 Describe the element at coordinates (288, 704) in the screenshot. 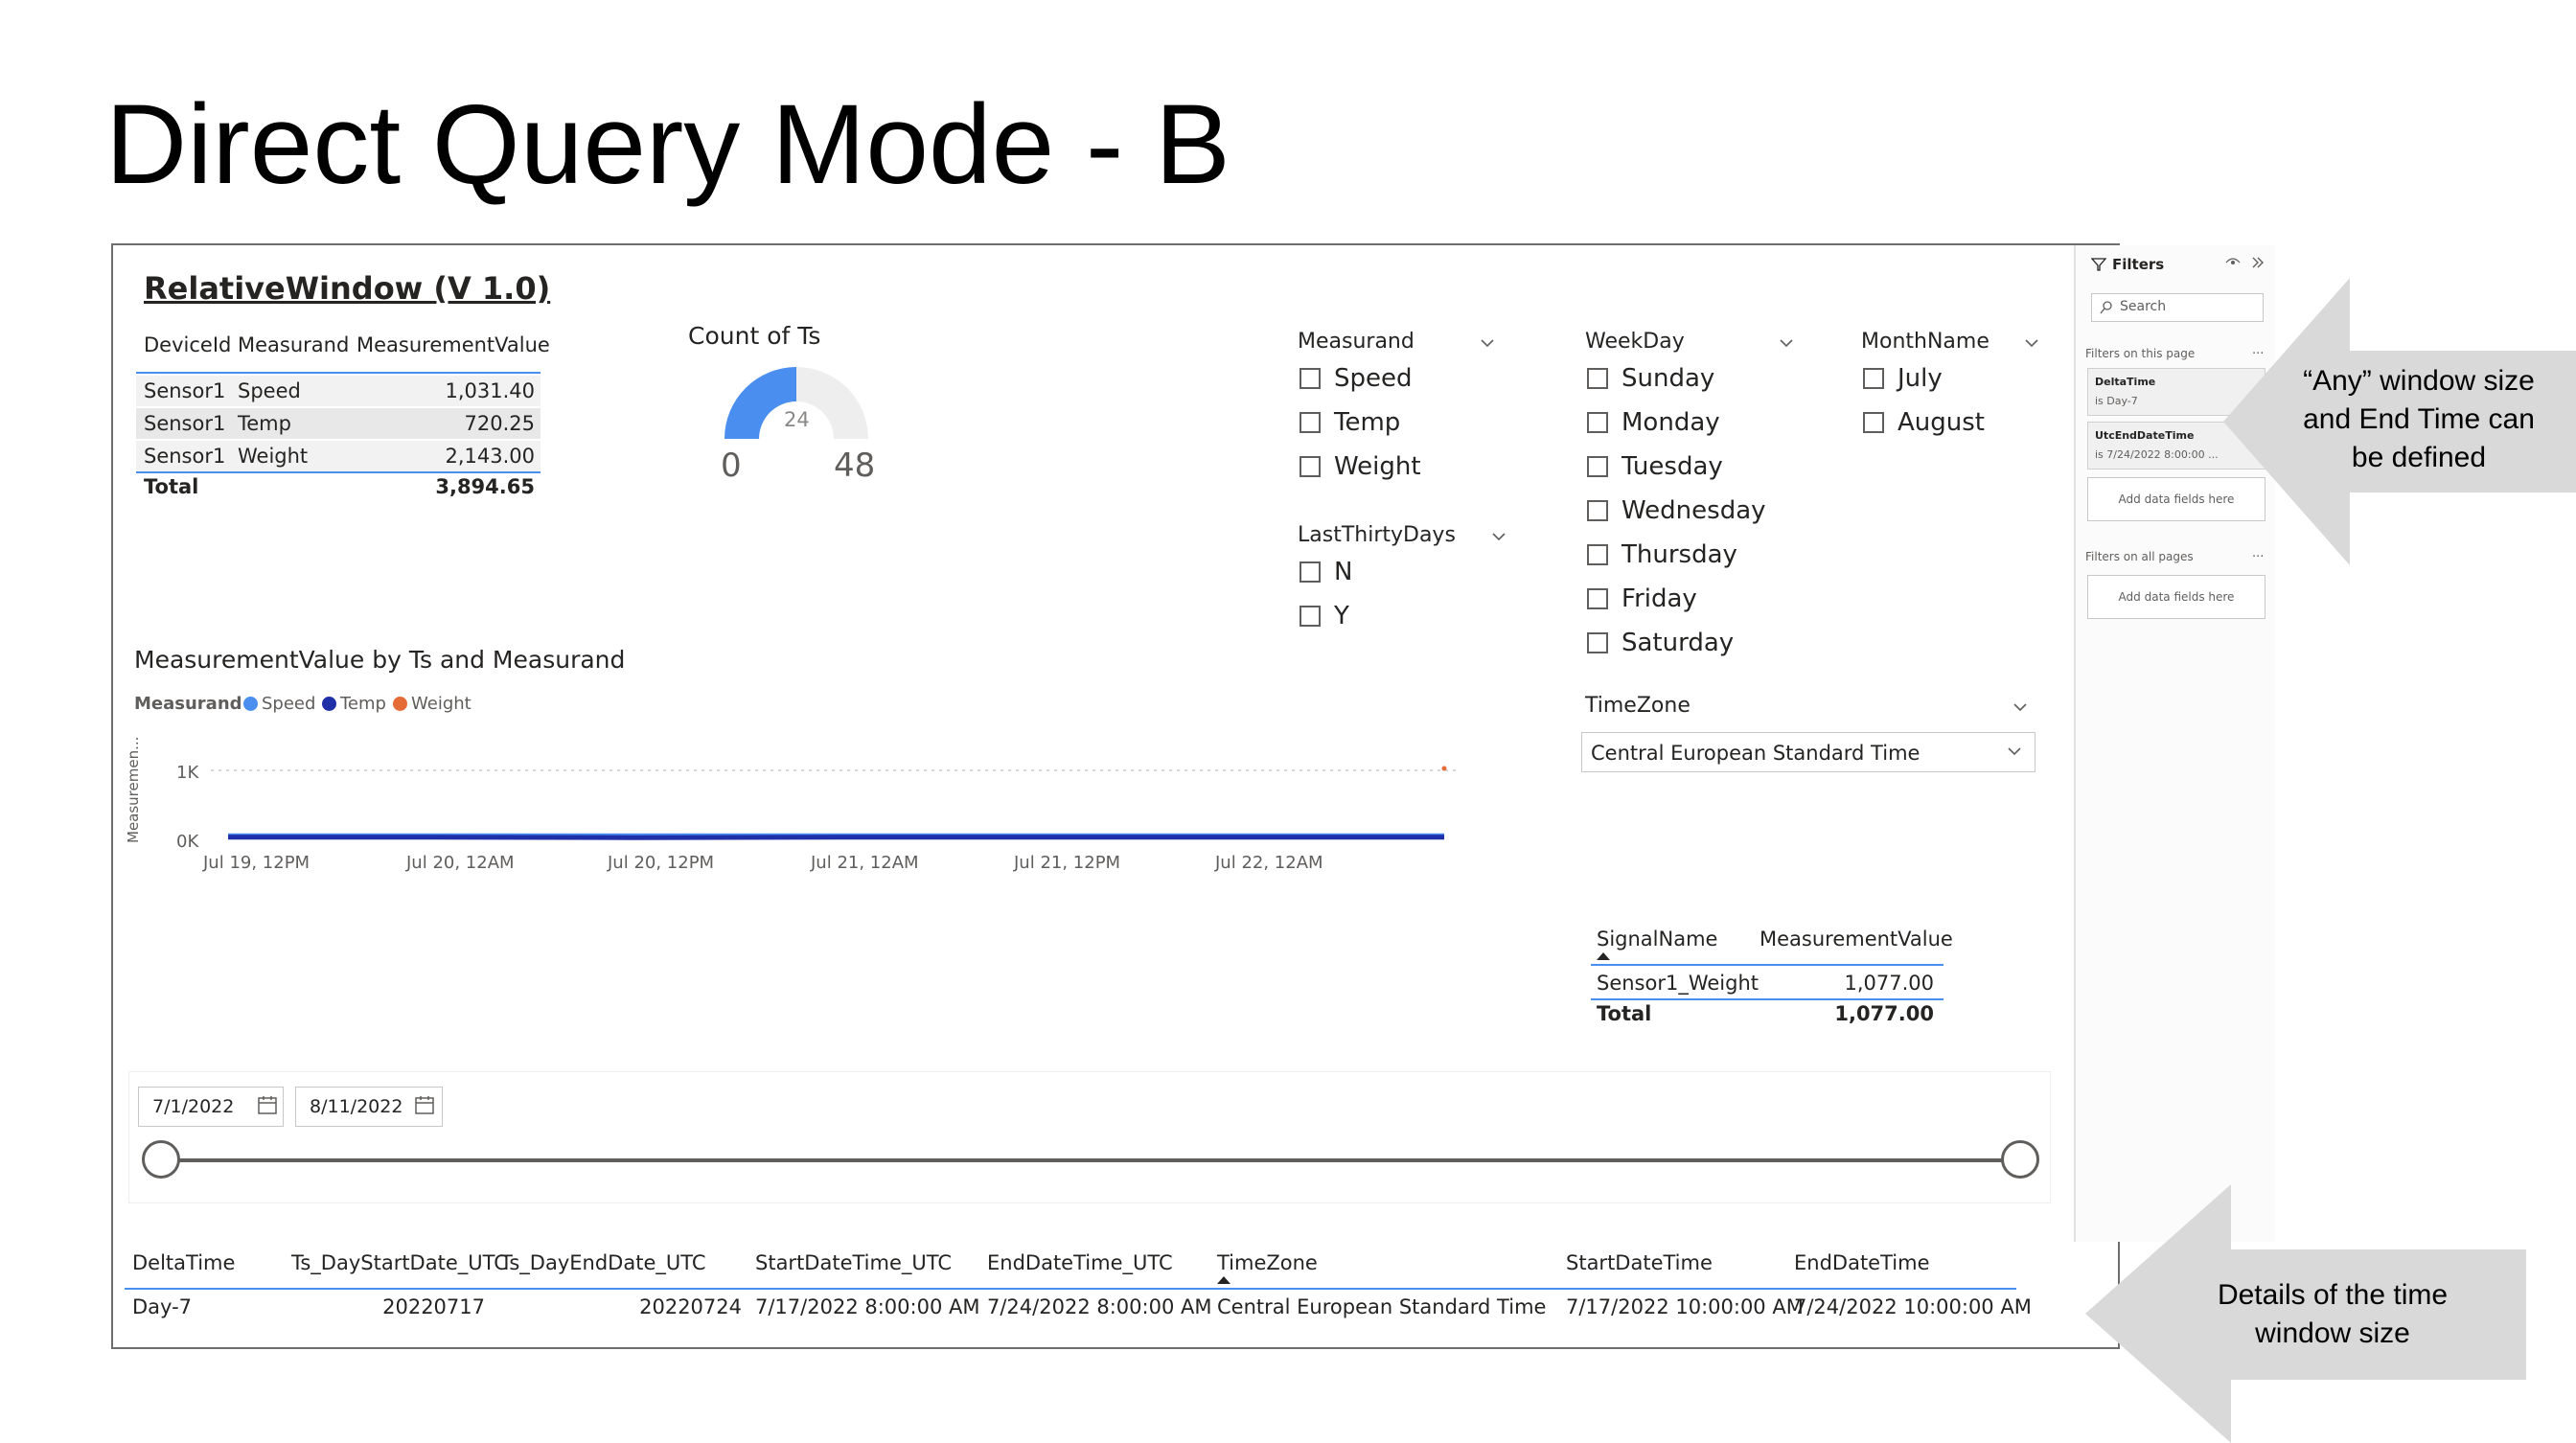

I see `legend-speed: Speed` at that location.